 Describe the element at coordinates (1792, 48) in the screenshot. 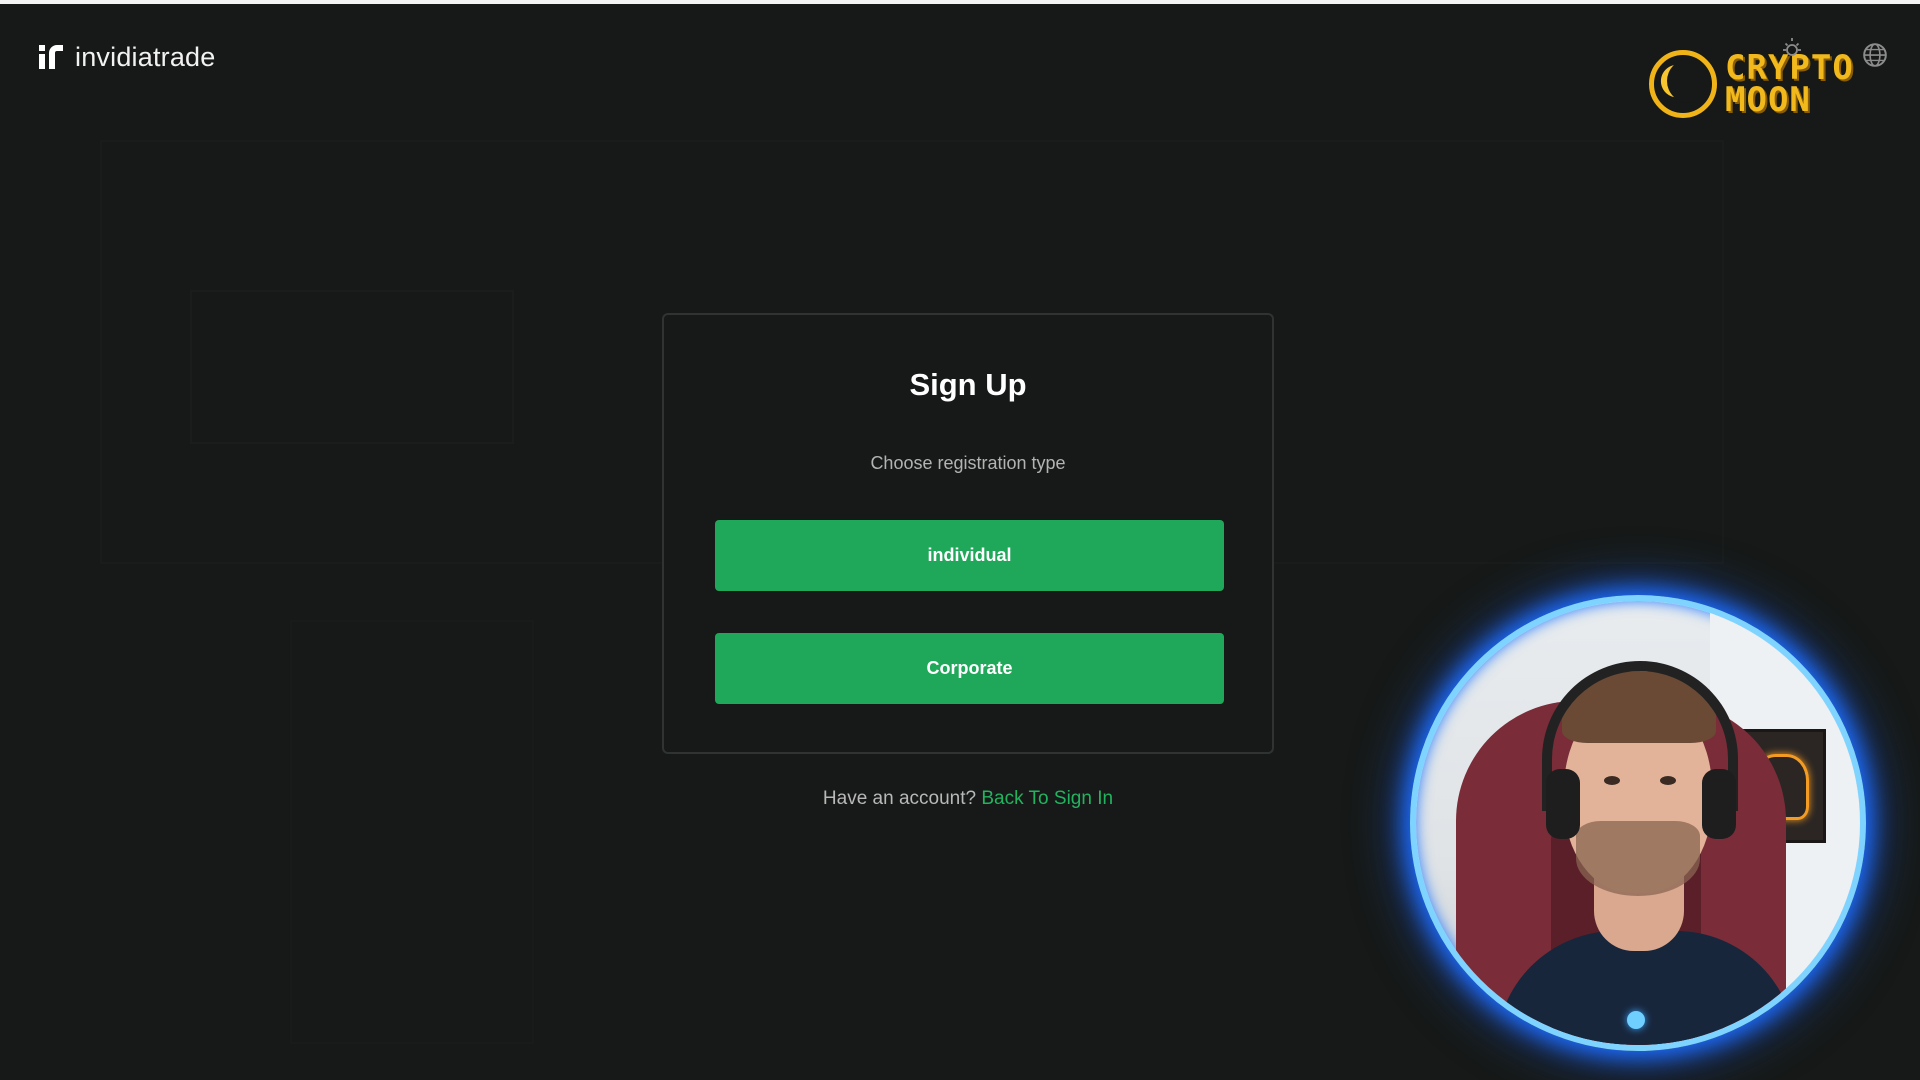

I see `sun-settings-icon` at that location.